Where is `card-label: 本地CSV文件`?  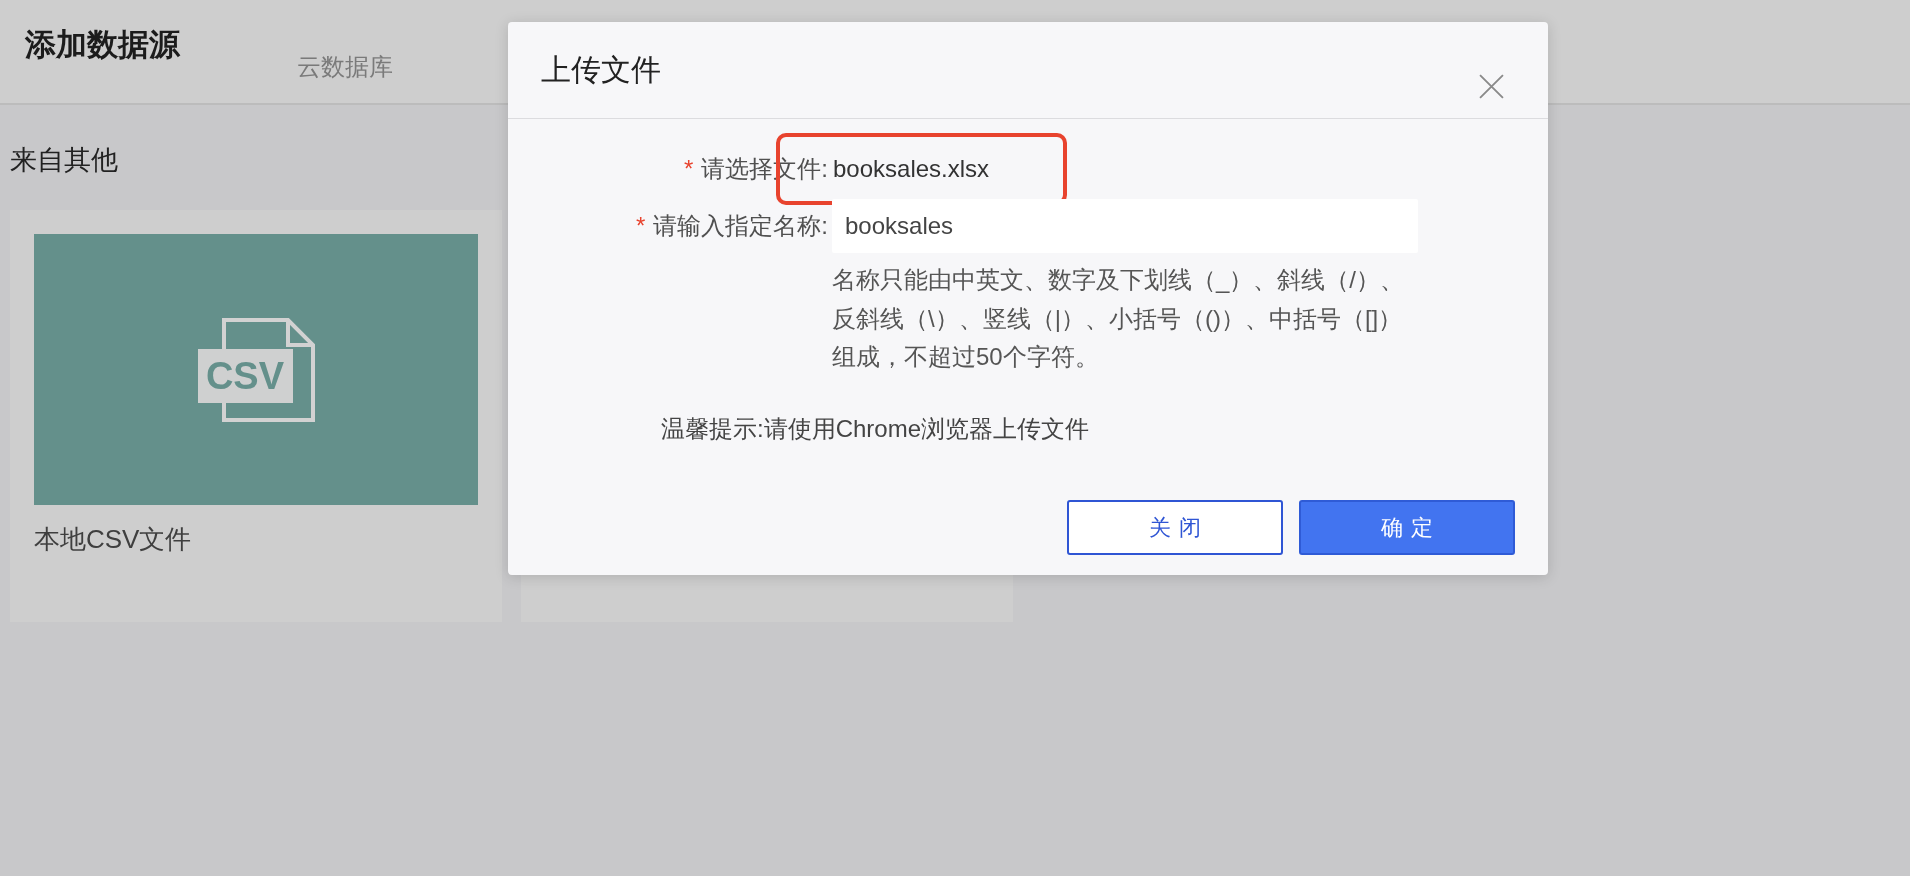
card-label: 本地CSV文件 is located at coordinates (113, 539).